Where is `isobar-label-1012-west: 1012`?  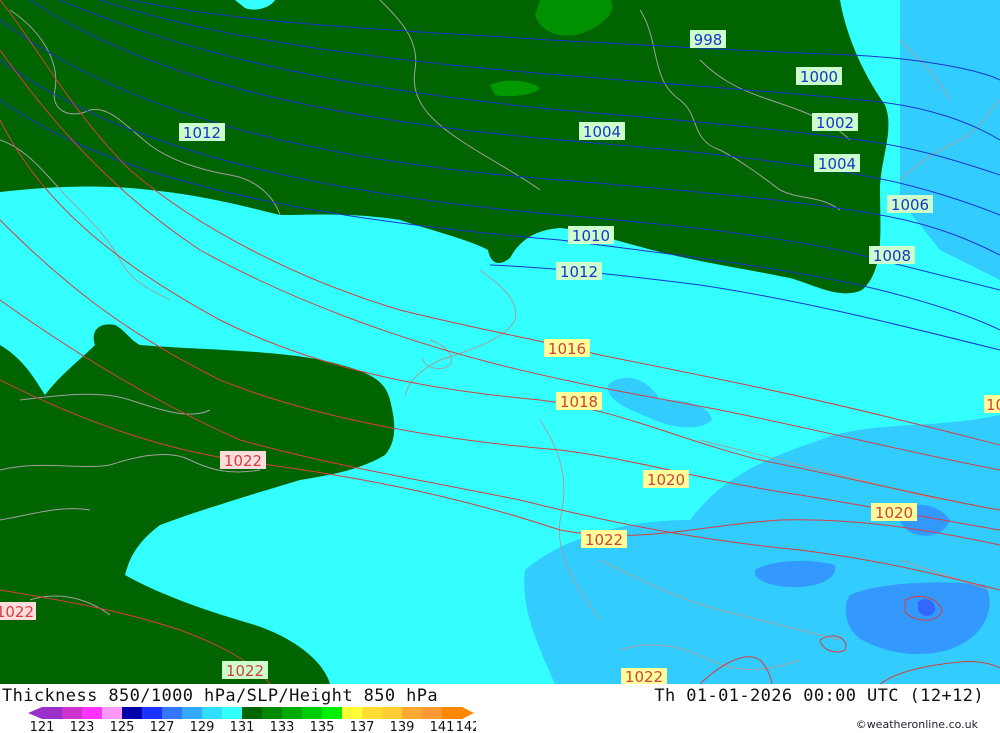
isobar-label-1012-west: 1012 is located at coordinates (202, 132).